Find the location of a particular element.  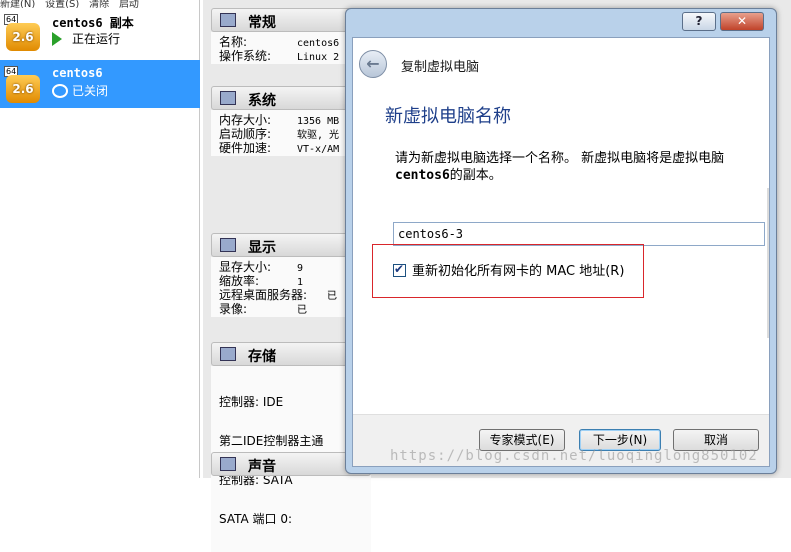

wizard-header: ← 复制虚拟电脑 is located at coordinates (561, 63).